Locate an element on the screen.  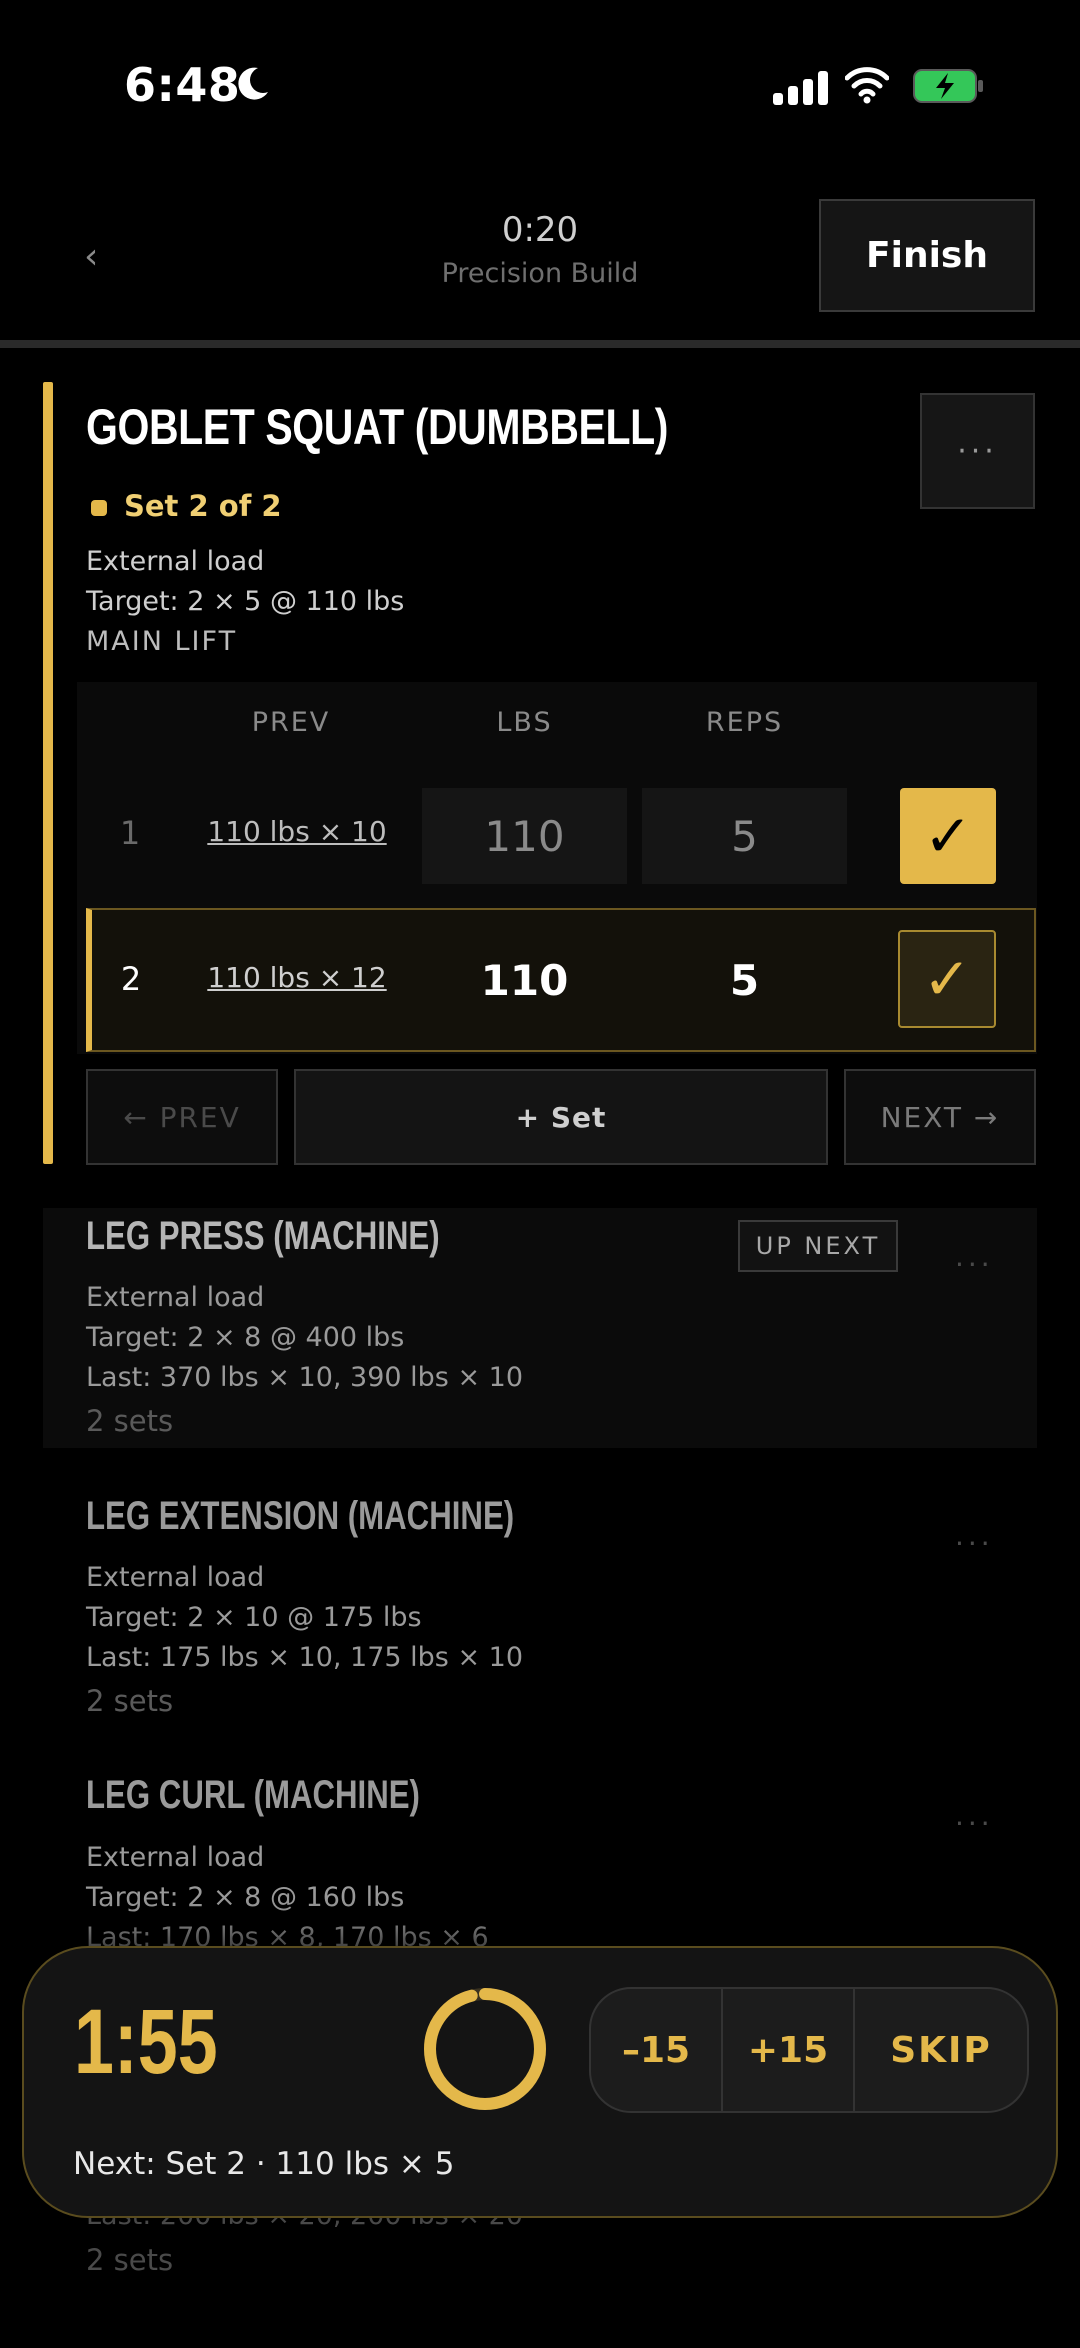
exercise-last: Last: 370 lbs × 10, 390 lbs × 10 is located at coordinates (305, 1377).